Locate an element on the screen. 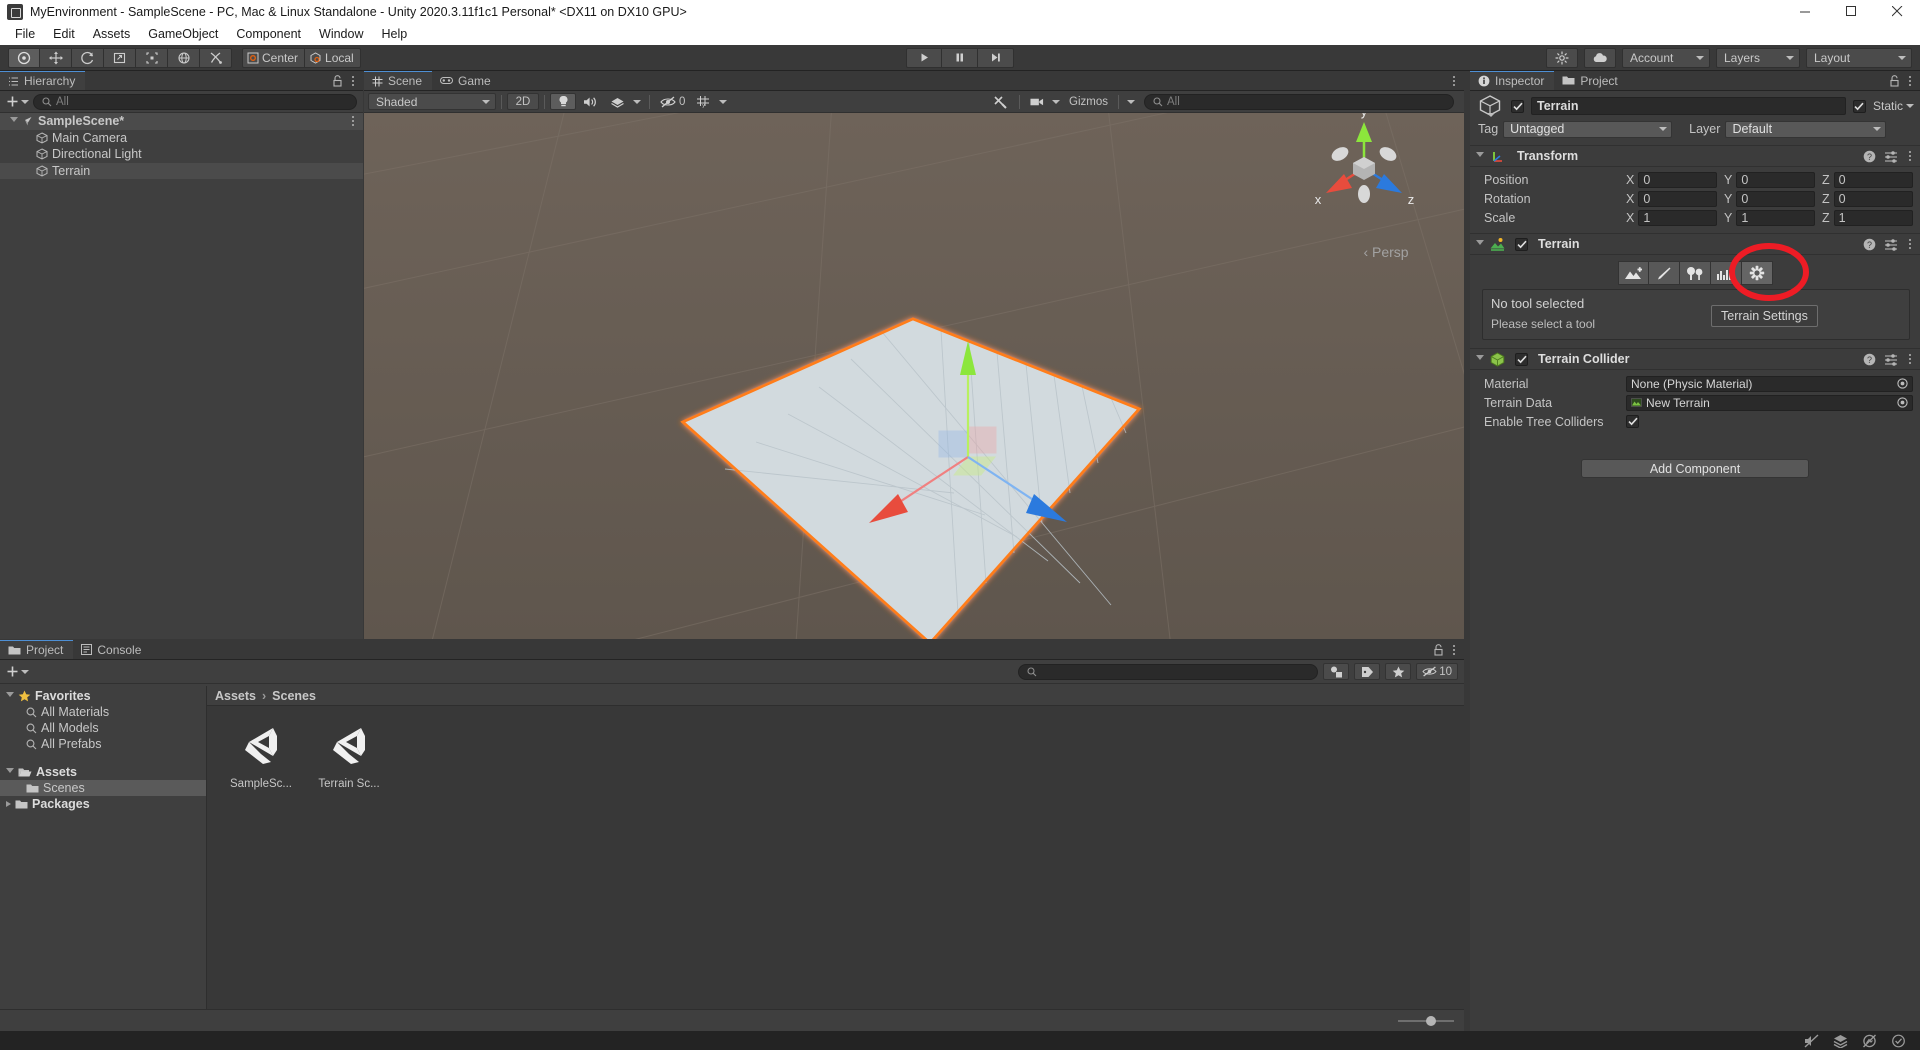  project-tree-all-models: All Models is located at coordinates (103, 728).